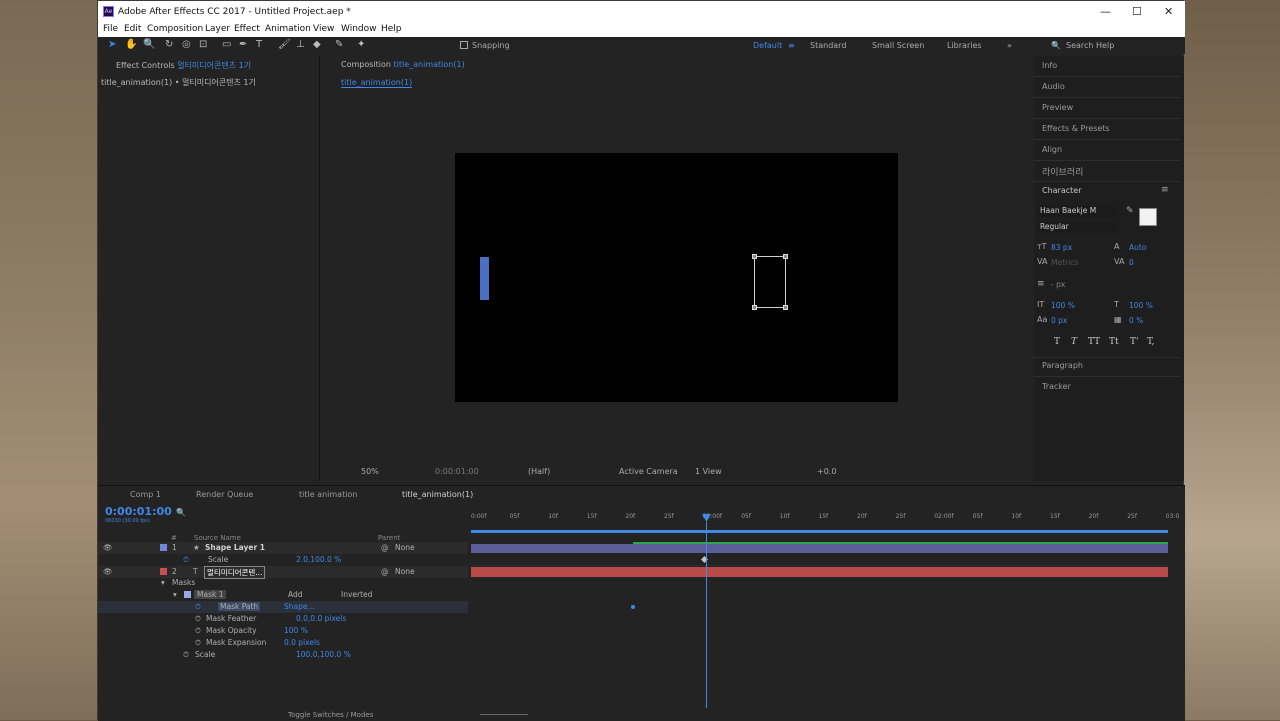 Image resolution: width=1280 pixels, height=721 pixels. What do you see at coordinates (767, 45) in the screenshot?
I see `workspace-default: Default` at bounding box center [767, 45].